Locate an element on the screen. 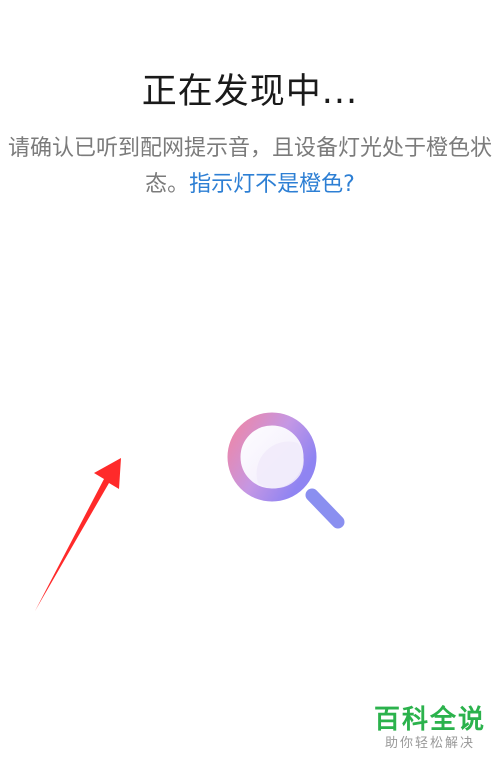 This screenshot has height=763, width=500. pairing-instructions: 请确认已听到配网提示音，且设备灯光处于橙色状态。指示灯不是橙色? is located at coordinates (250, 167).